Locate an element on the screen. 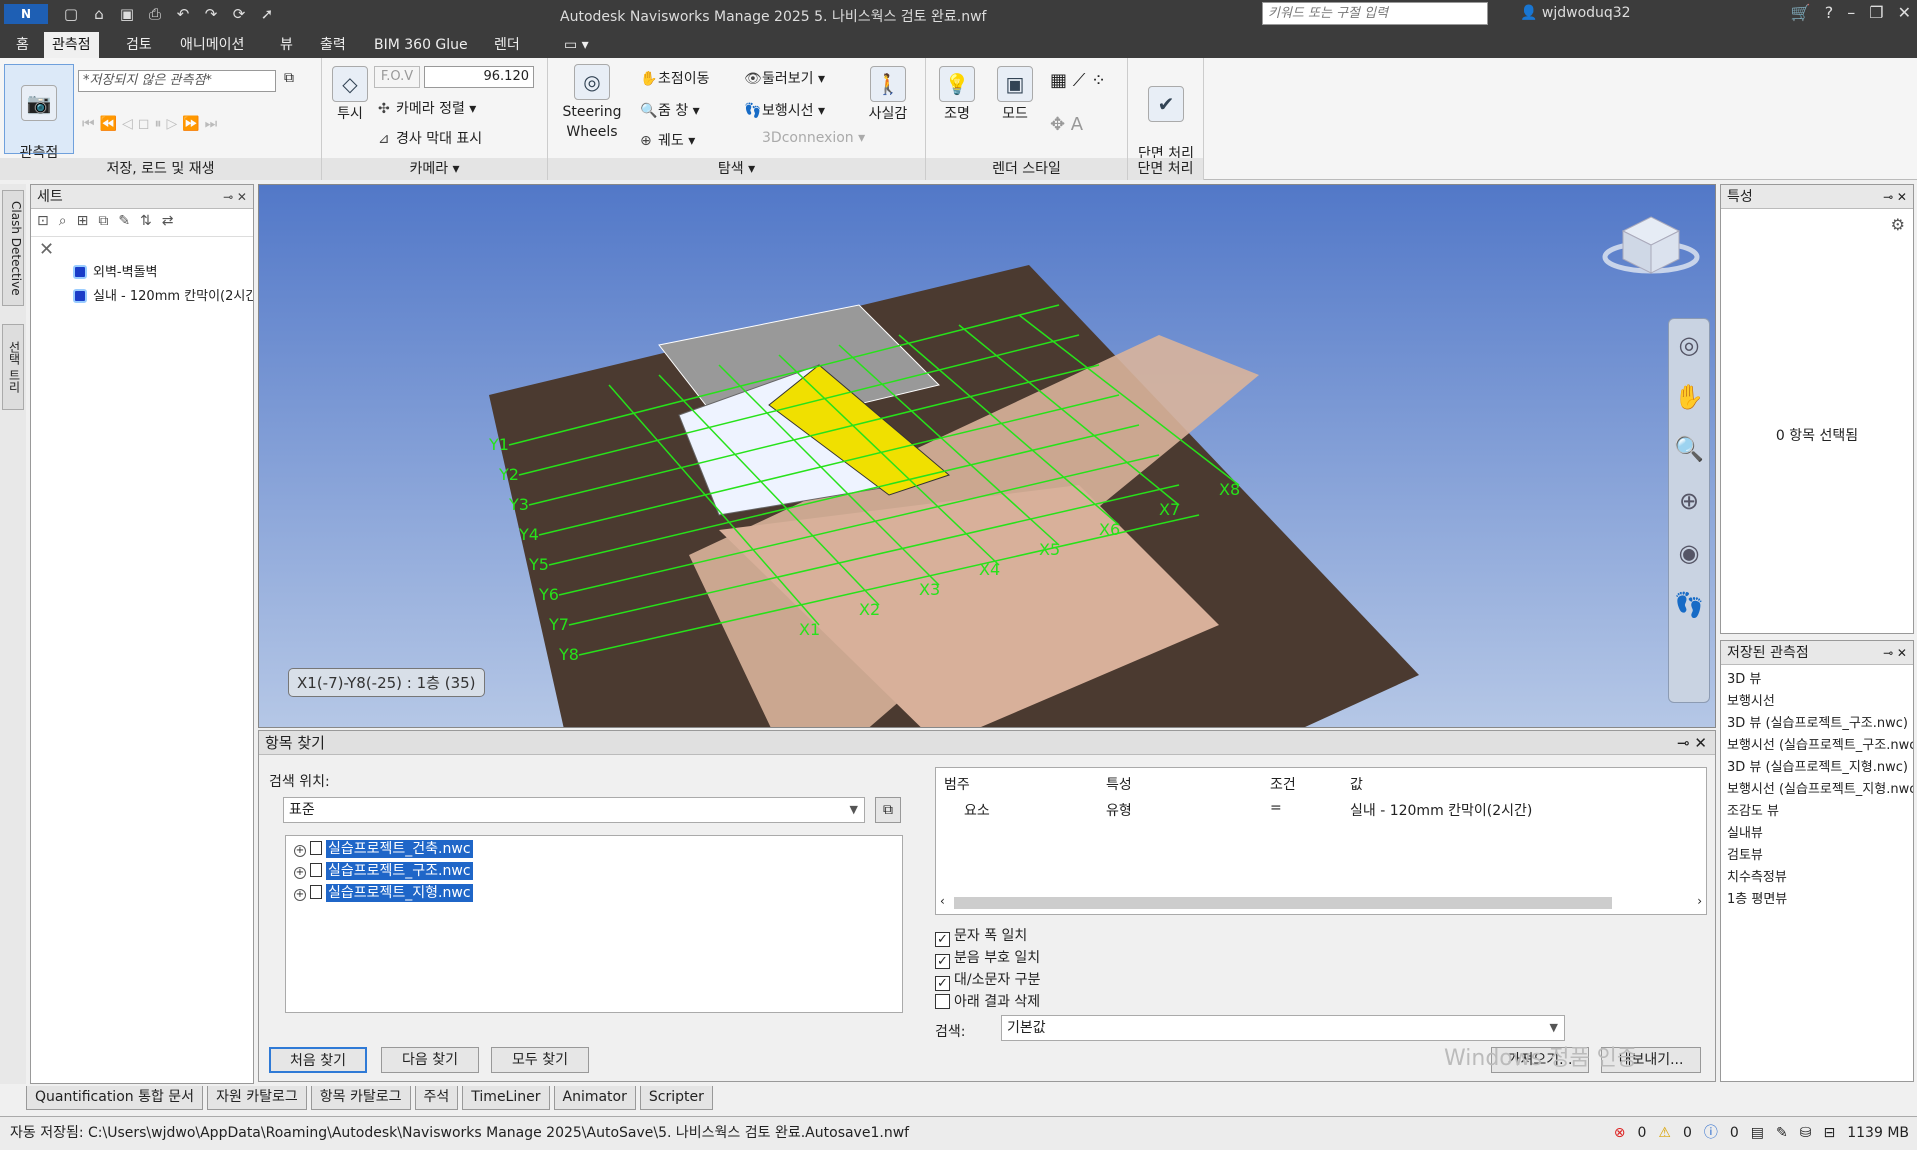  tab-quantification: Quantification 통합 문서 is located at coordinates (115, 1098).